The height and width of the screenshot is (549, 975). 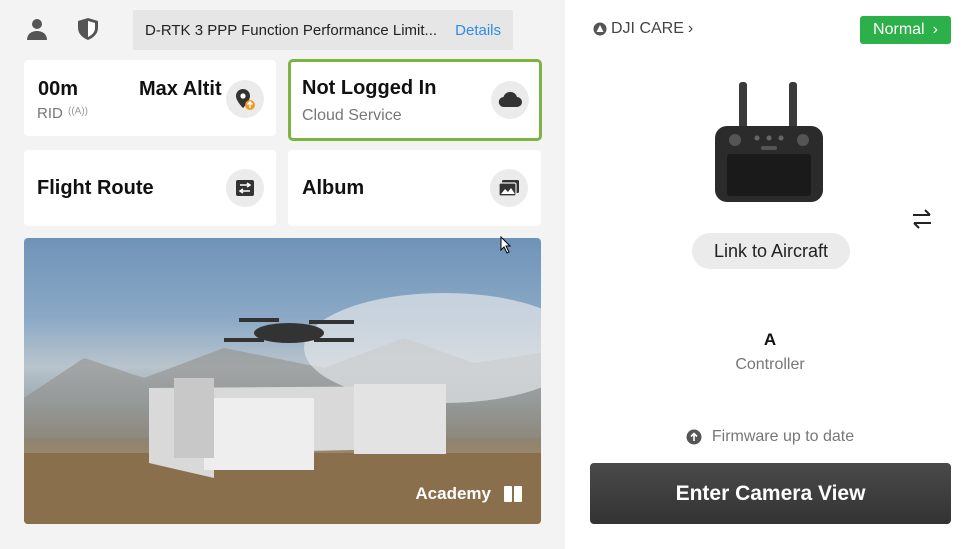 What do you see at coordinates (180, 89) in the screenshot?
I see `max-altitude-title: Max Altit` at bounding box center [180, 89].